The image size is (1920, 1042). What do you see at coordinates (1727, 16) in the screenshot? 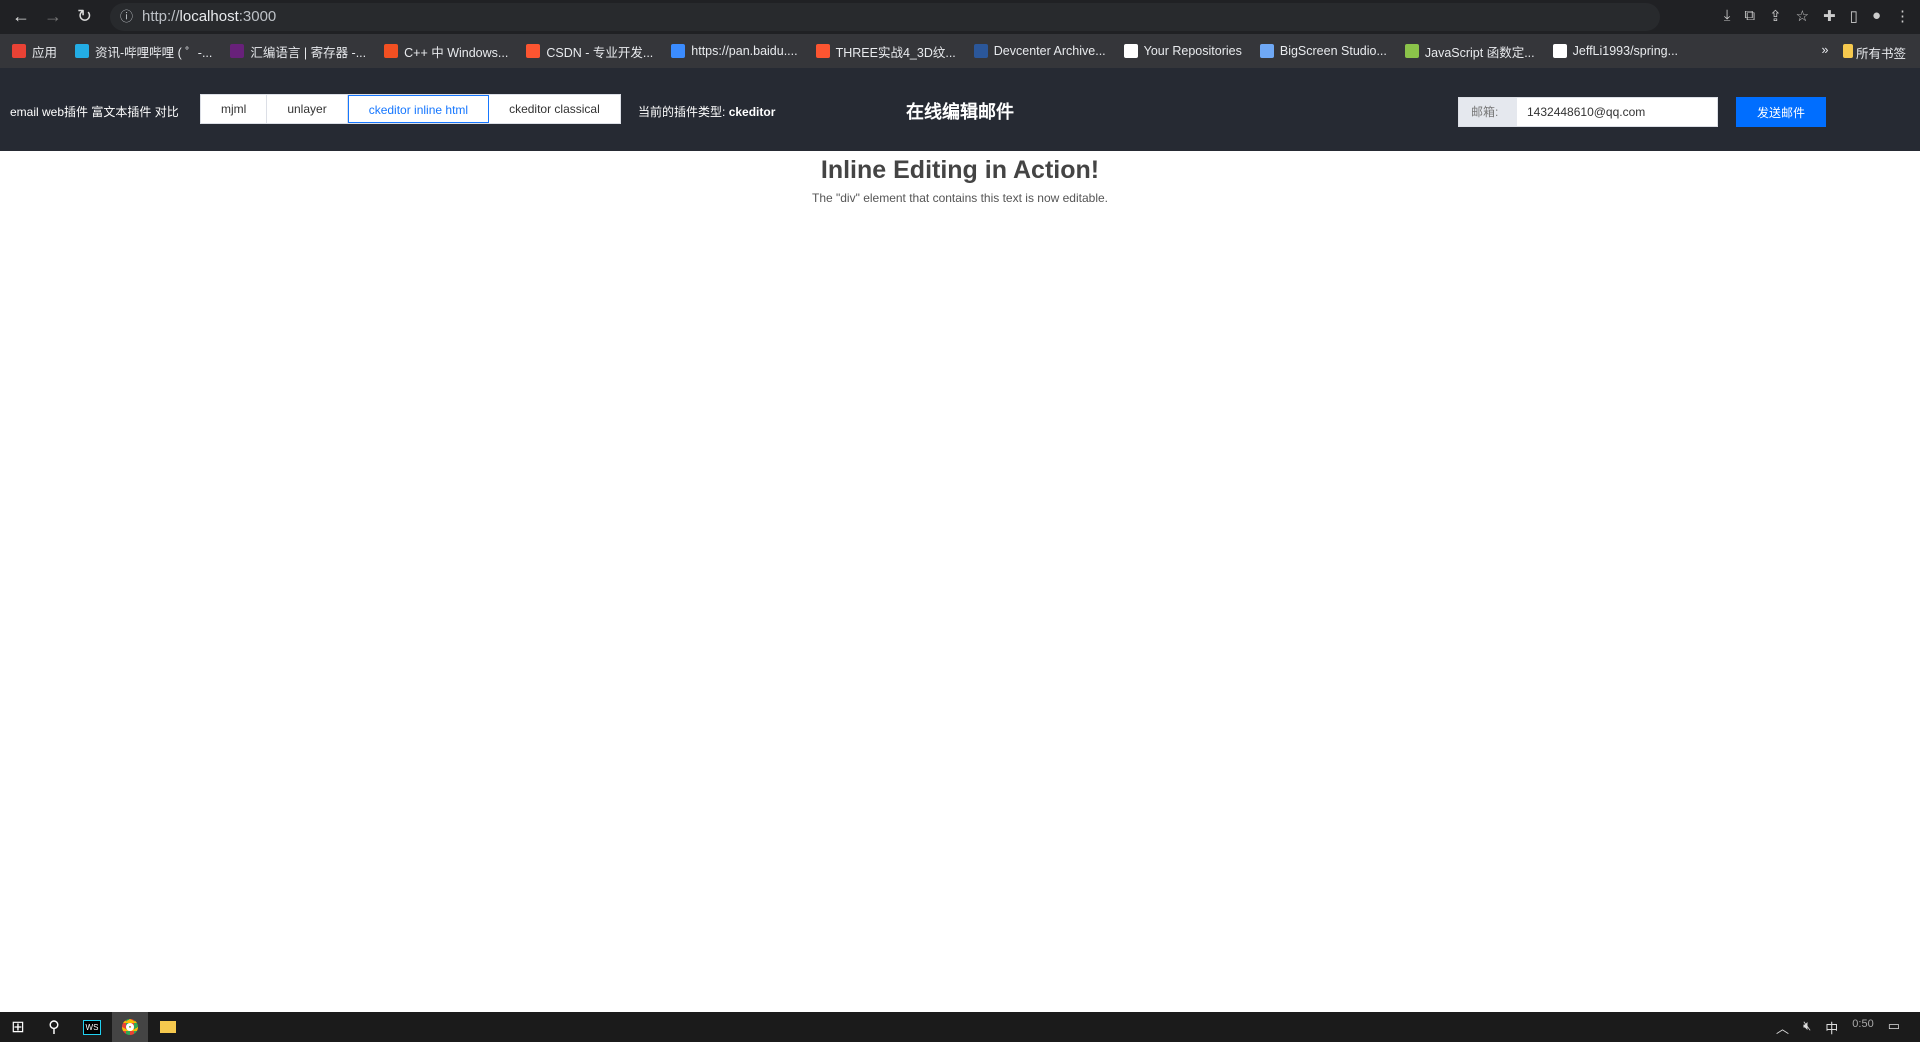
I see `install-icon: ⤓` at bounding box center [1727, 16].